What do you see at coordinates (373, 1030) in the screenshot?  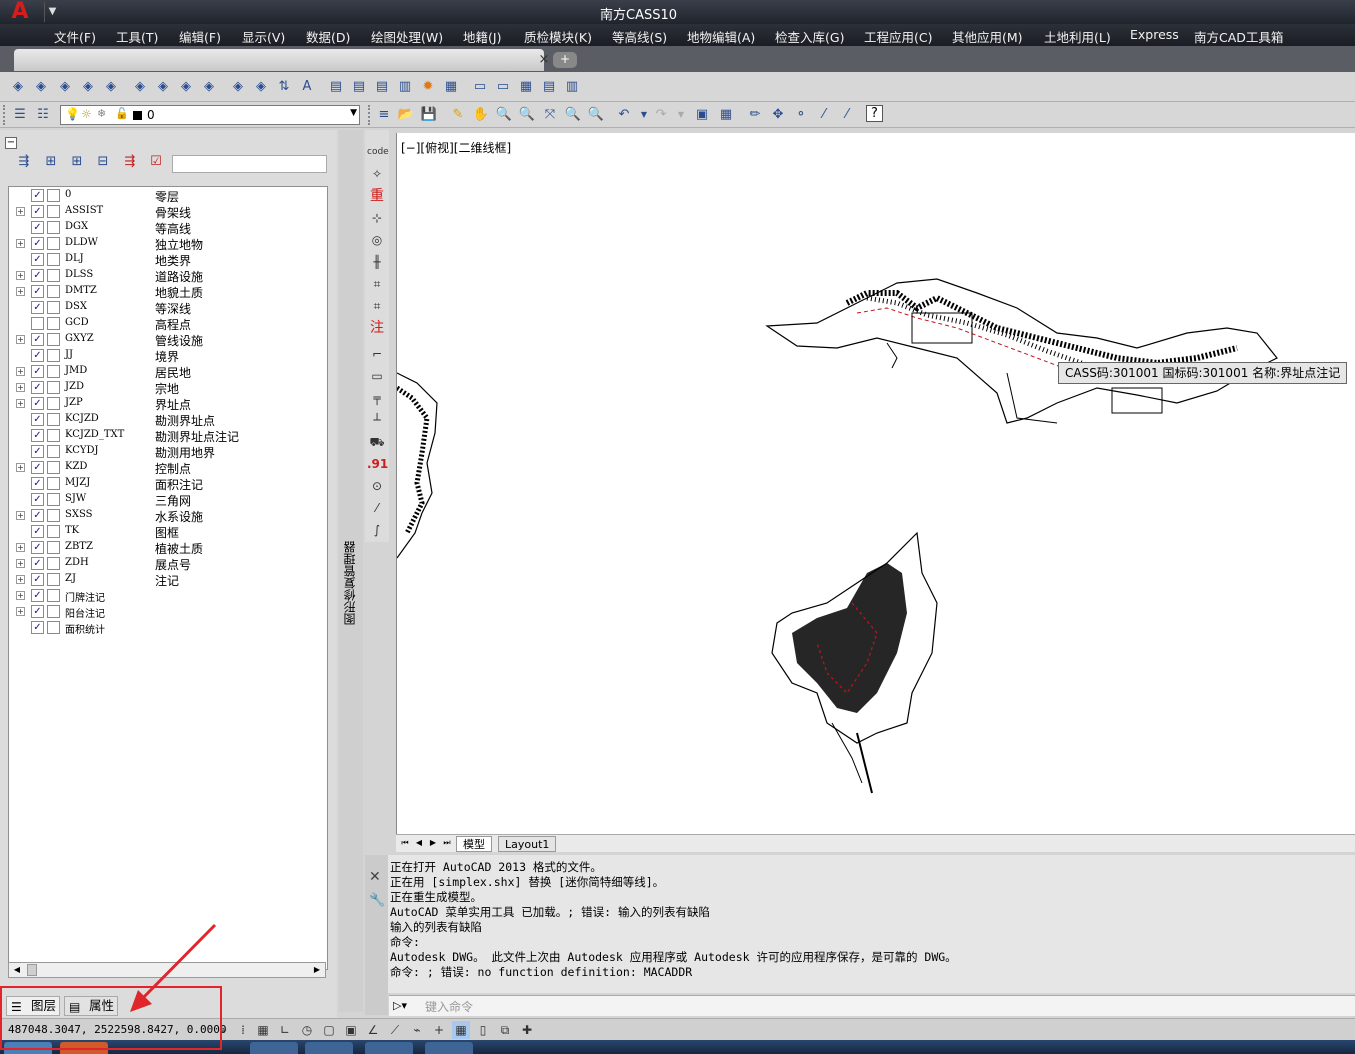 I see `object-tracking-icon: ∠` at bounding box center [373, 1030].